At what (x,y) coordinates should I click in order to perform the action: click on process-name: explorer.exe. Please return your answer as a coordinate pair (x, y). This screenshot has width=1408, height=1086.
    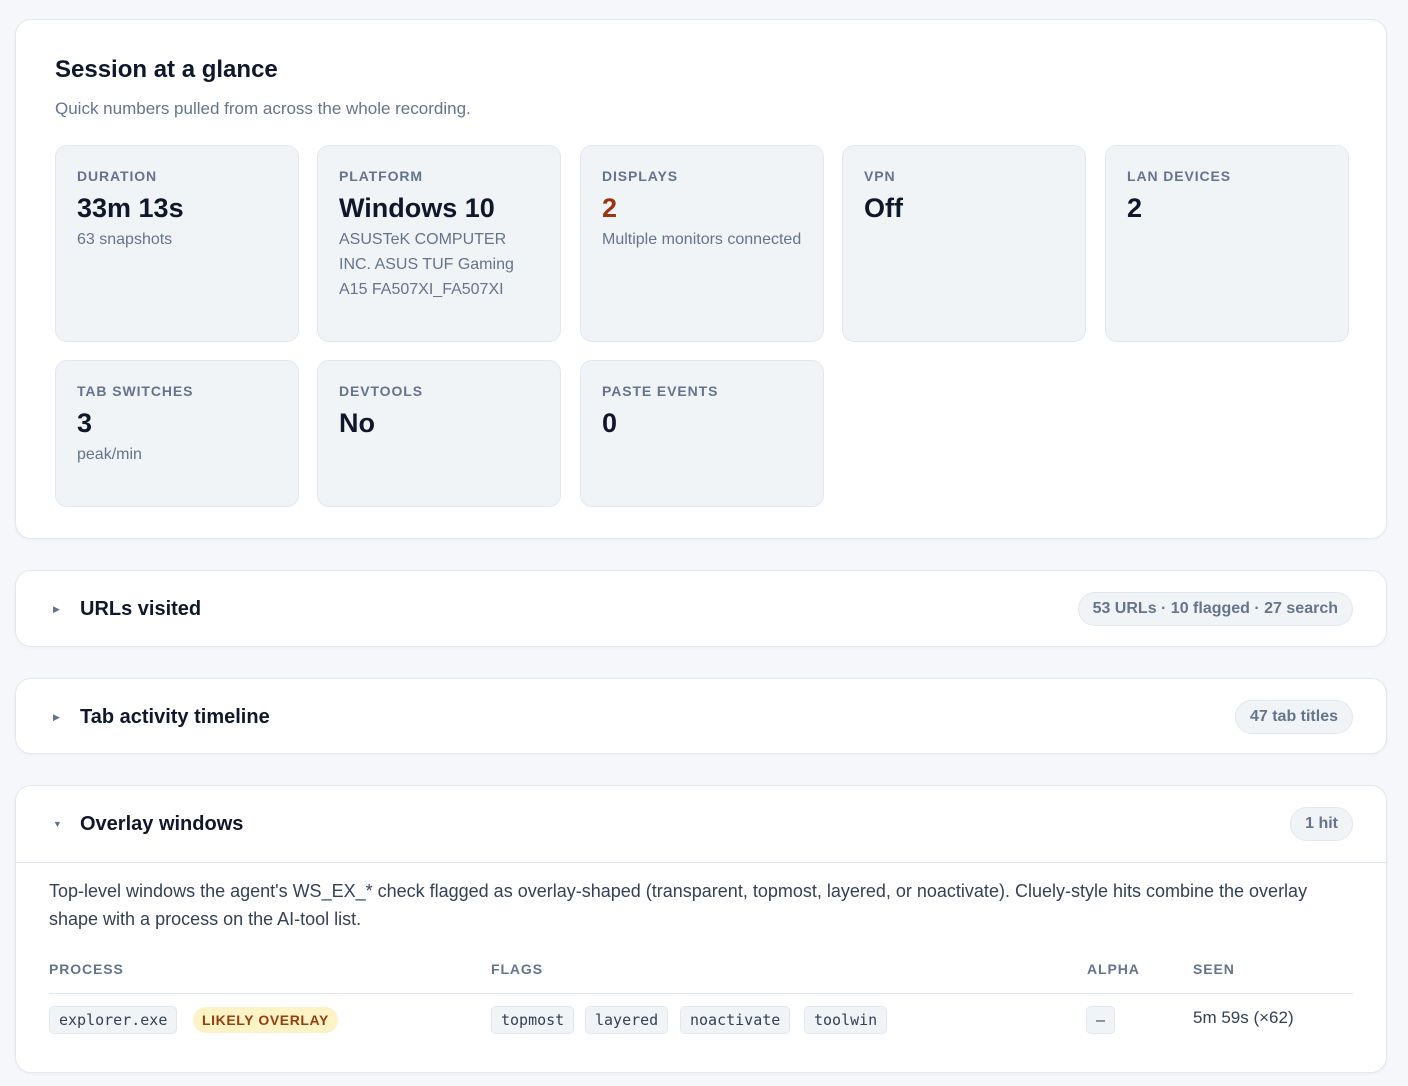
    Looking at the image, I should click on (113, 1020).